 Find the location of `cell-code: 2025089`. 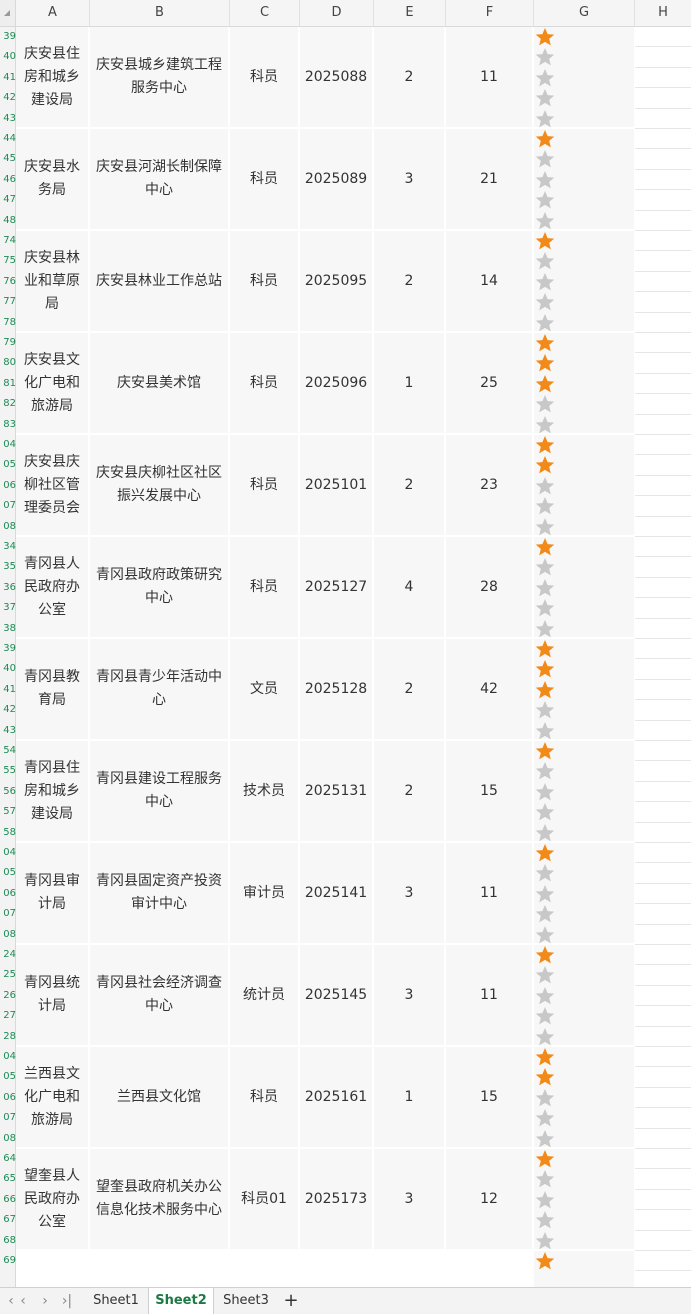

cell-code: 2025089 is located at coordinates (337, 179).